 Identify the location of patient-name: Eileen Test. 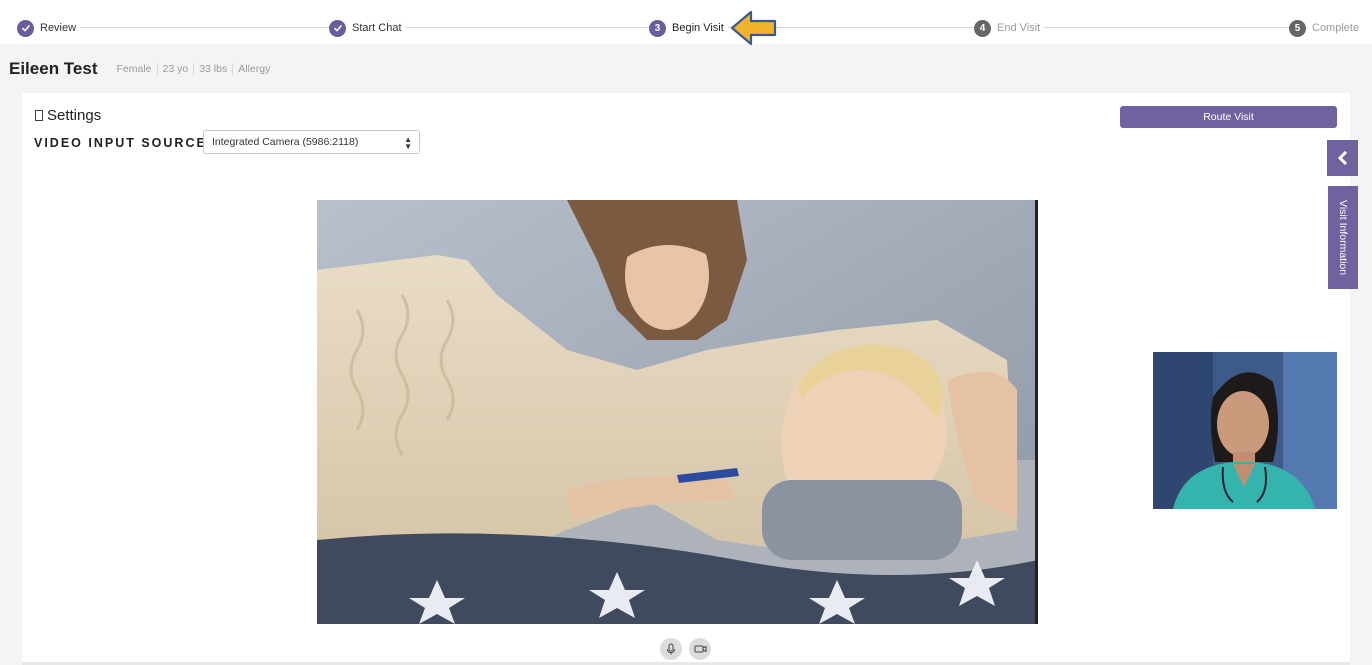
(53, 68).